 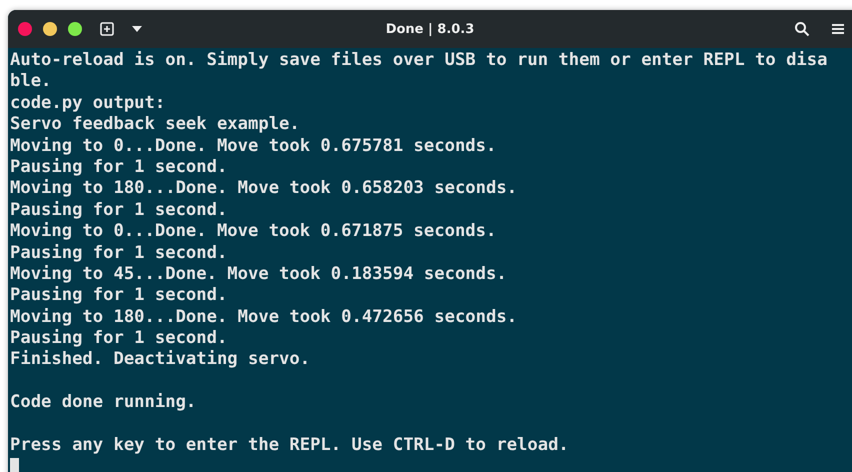 What do you see at coordinates (264, 317) in the screenshot?
I see `output-line: Moving to 180...Done. Move took 0.472656 seconds.` at bounding box center [264, 317].